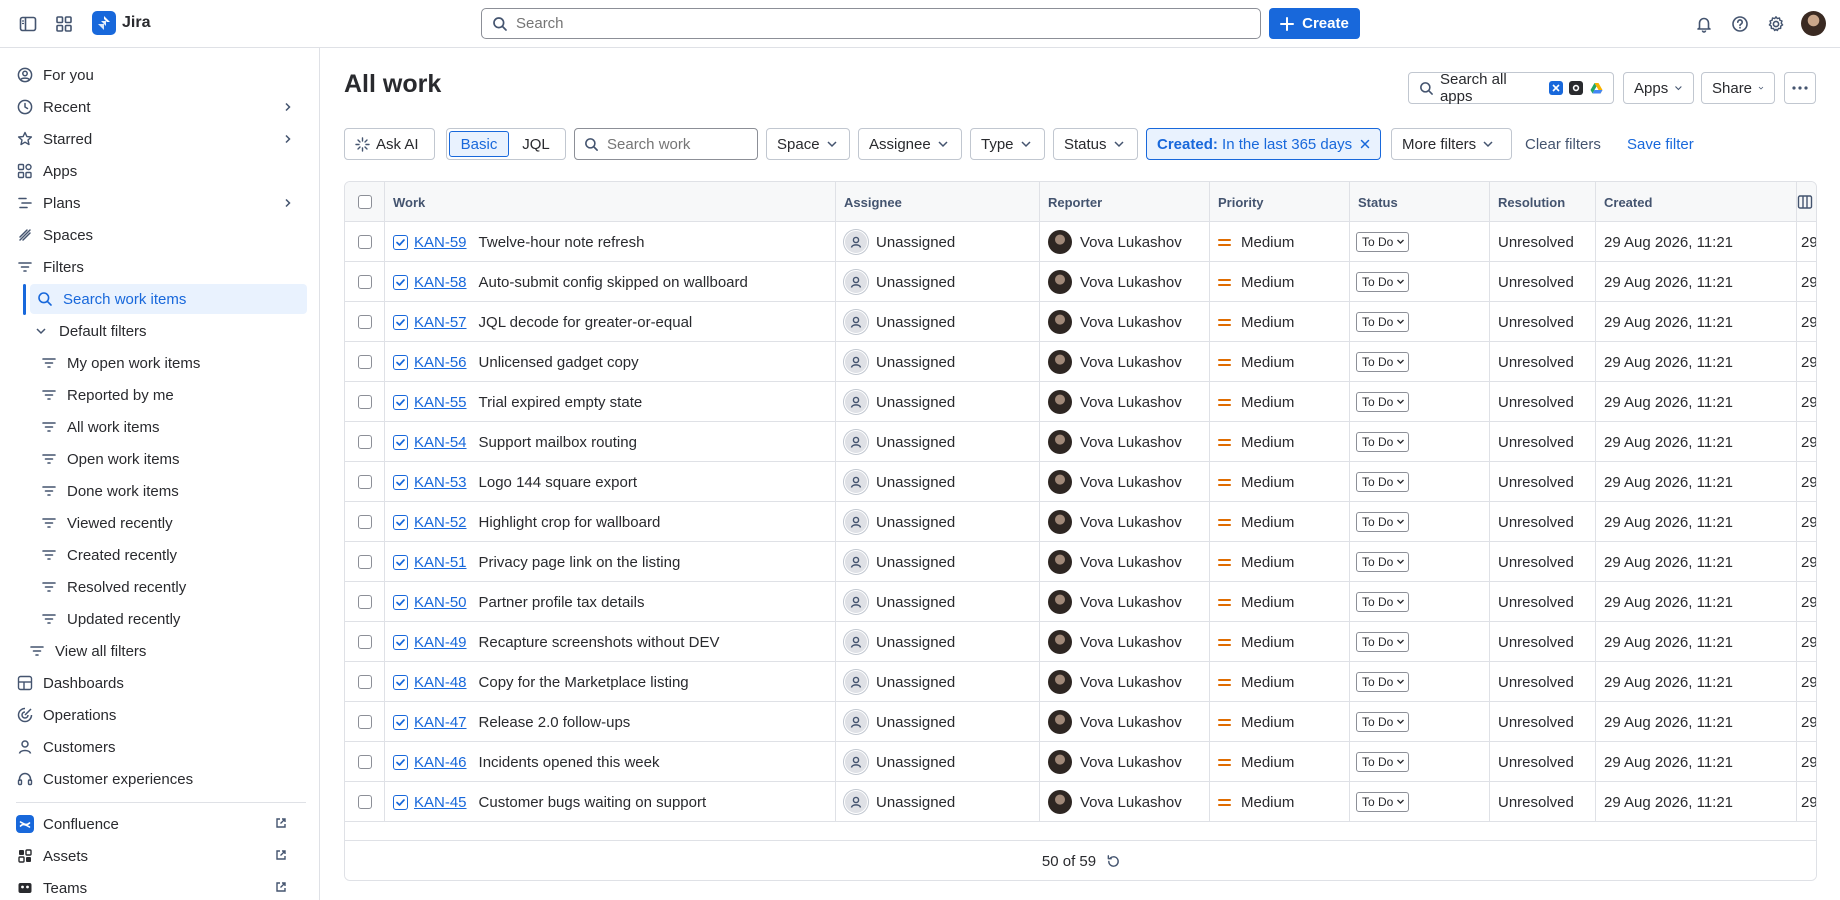 The width and height of the screenshot is (1840, 900). I want to click on ask-ai-button: Ask AI, so click(389, 144).